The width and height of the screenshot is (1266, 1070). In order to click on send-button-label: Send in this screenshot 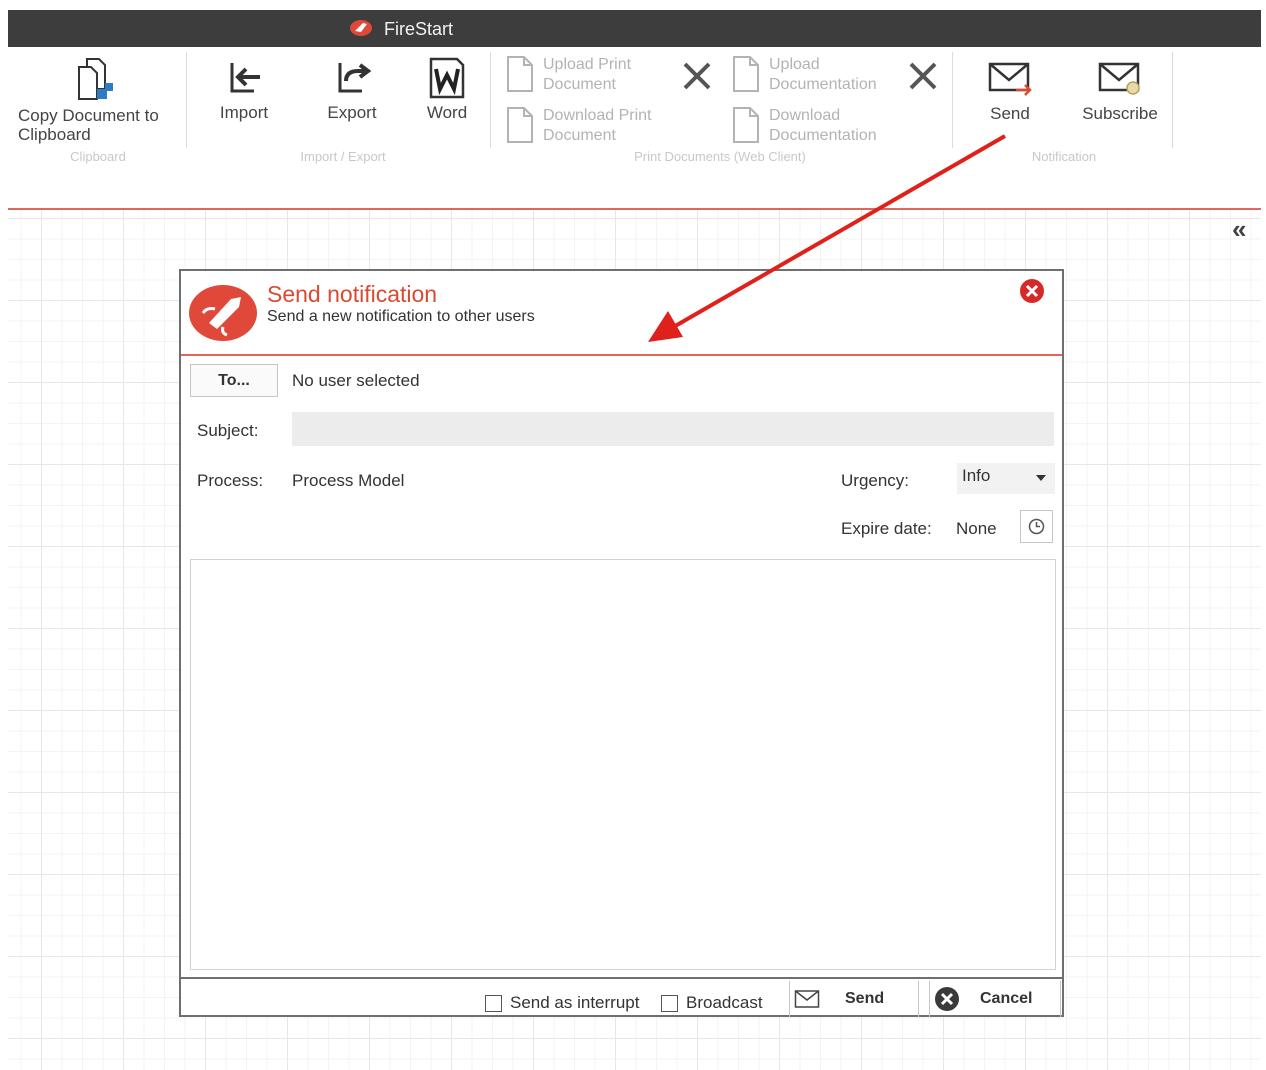, I will do `click(865, 998)`.